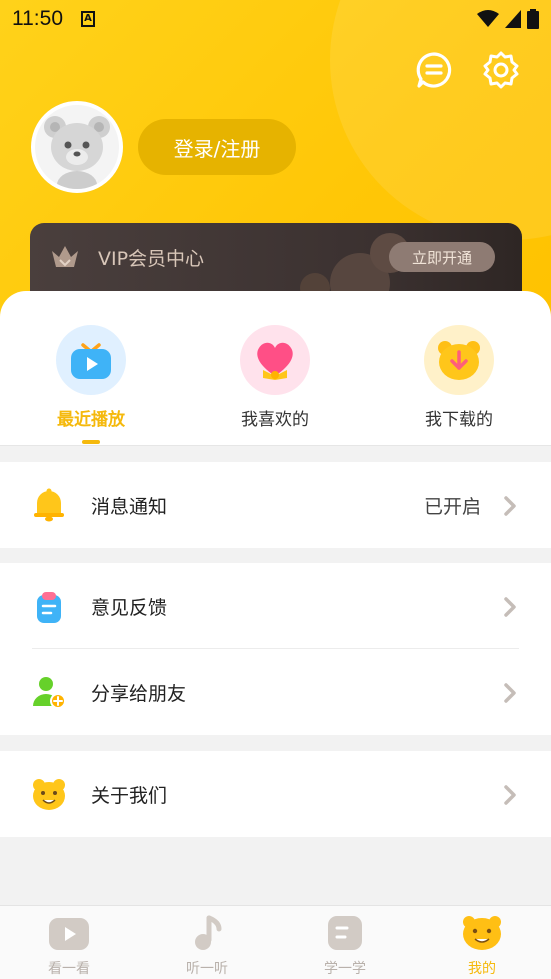 Image resolution: width=551 pixels, height=979 pixels. What do you see at coordinates (129, 506) in the screenshot?
I see `row-notifications-label: 消息通知` at bounding box center [129, 506].